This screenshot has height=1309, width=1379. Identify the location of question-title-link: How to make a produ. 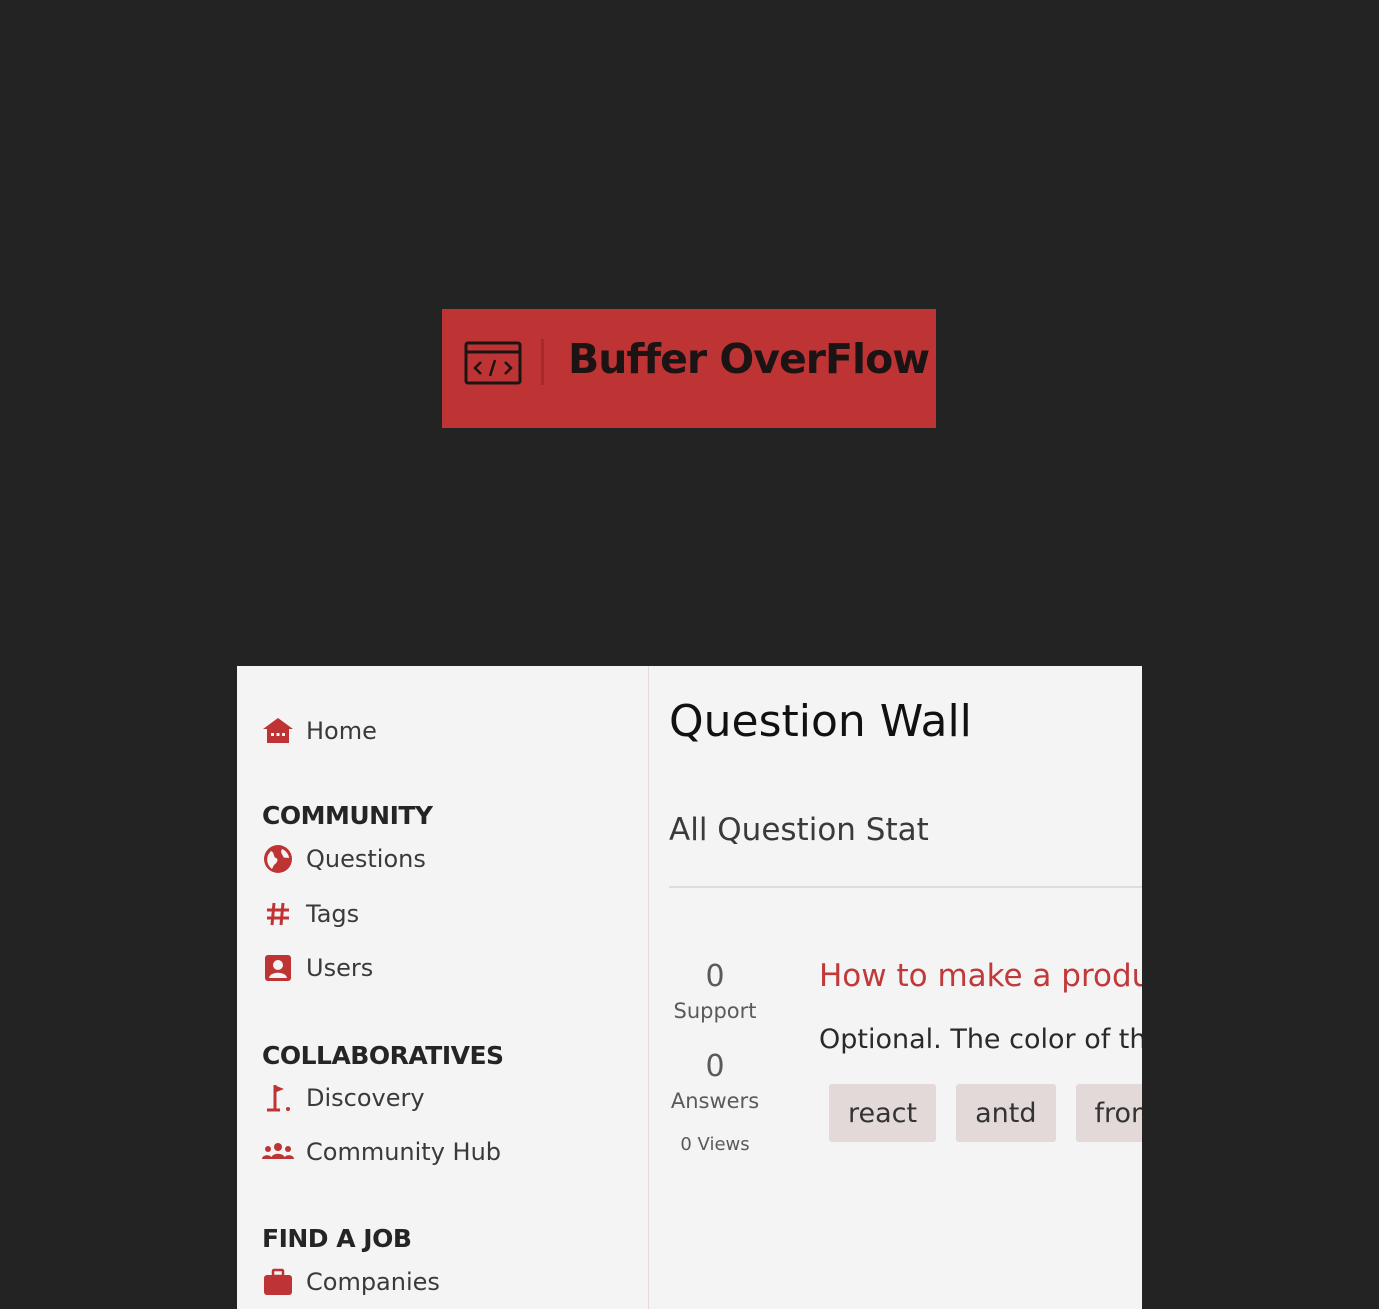
(980, 976).